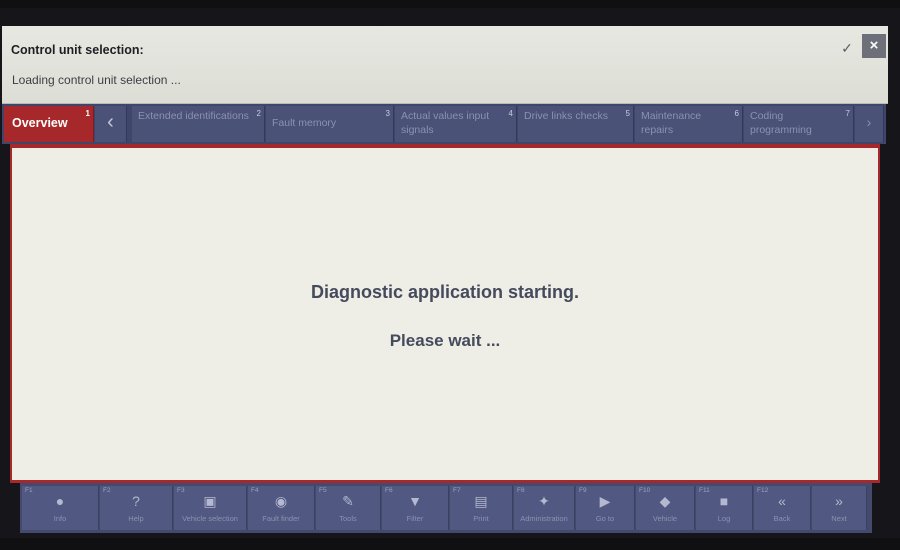  What do you see at coordinates (348, 501) in the screenshot?
I see `tools-icon: ✎` at bounding box center [348, 501].